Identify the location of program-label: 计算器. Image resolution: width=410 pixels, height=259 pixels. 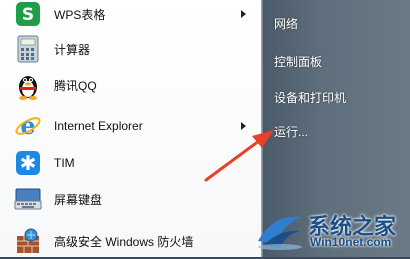
(72, 49).